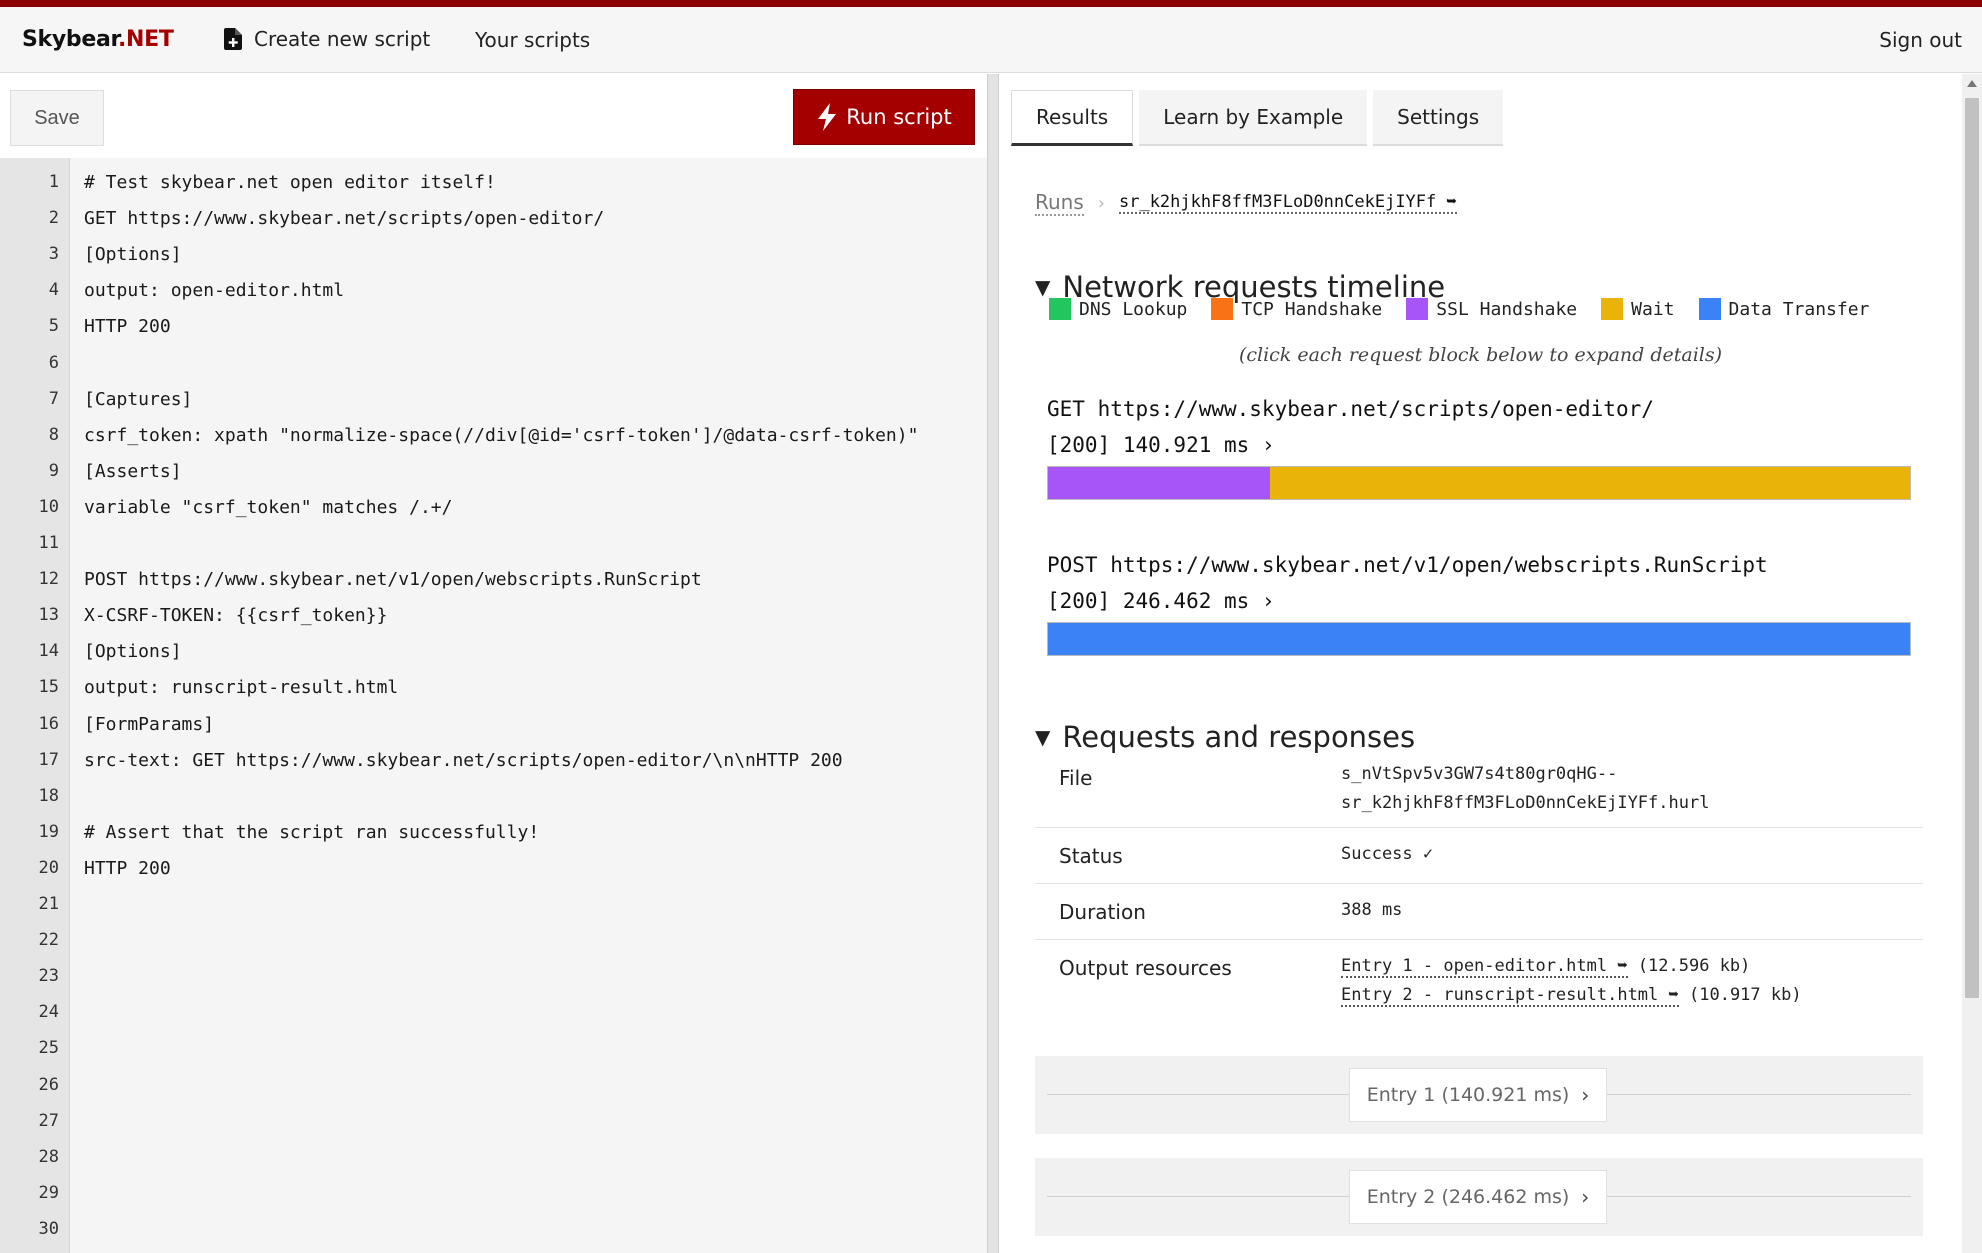  I want to click on line-number: 7, so click(53, 398).